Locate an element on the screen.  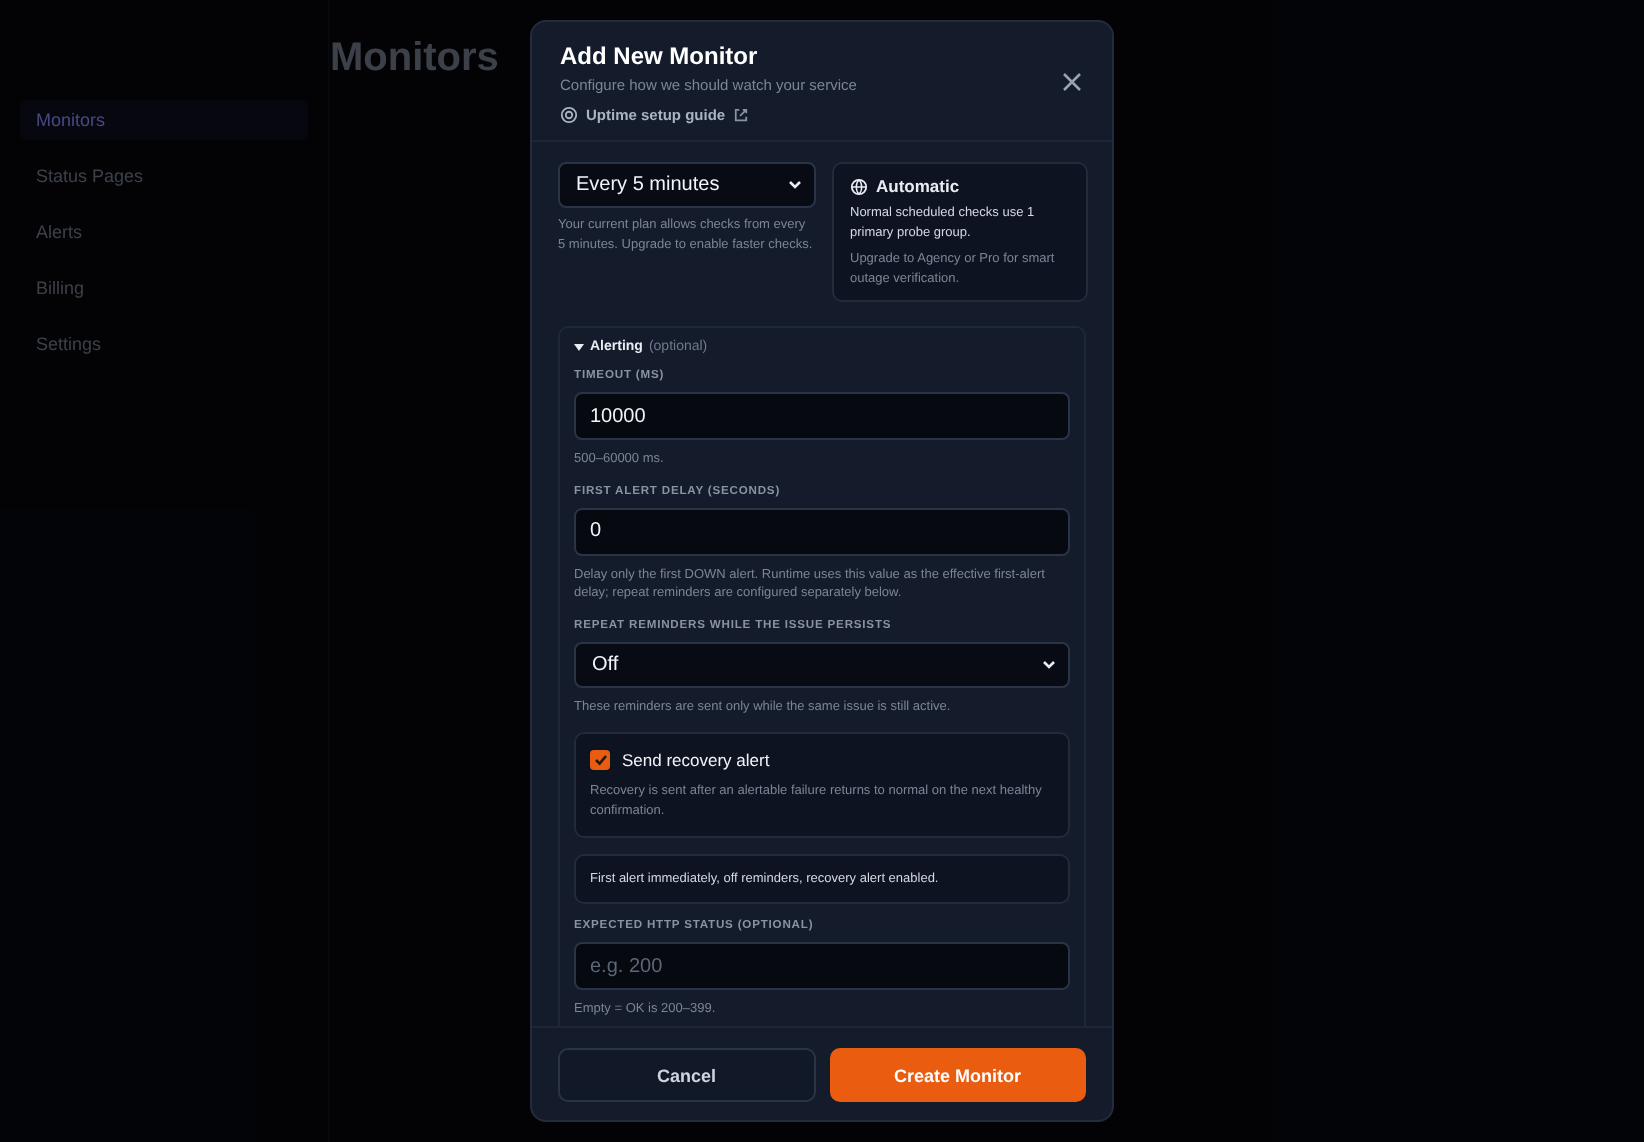
globe-icon is located at coordinates (859, 186).